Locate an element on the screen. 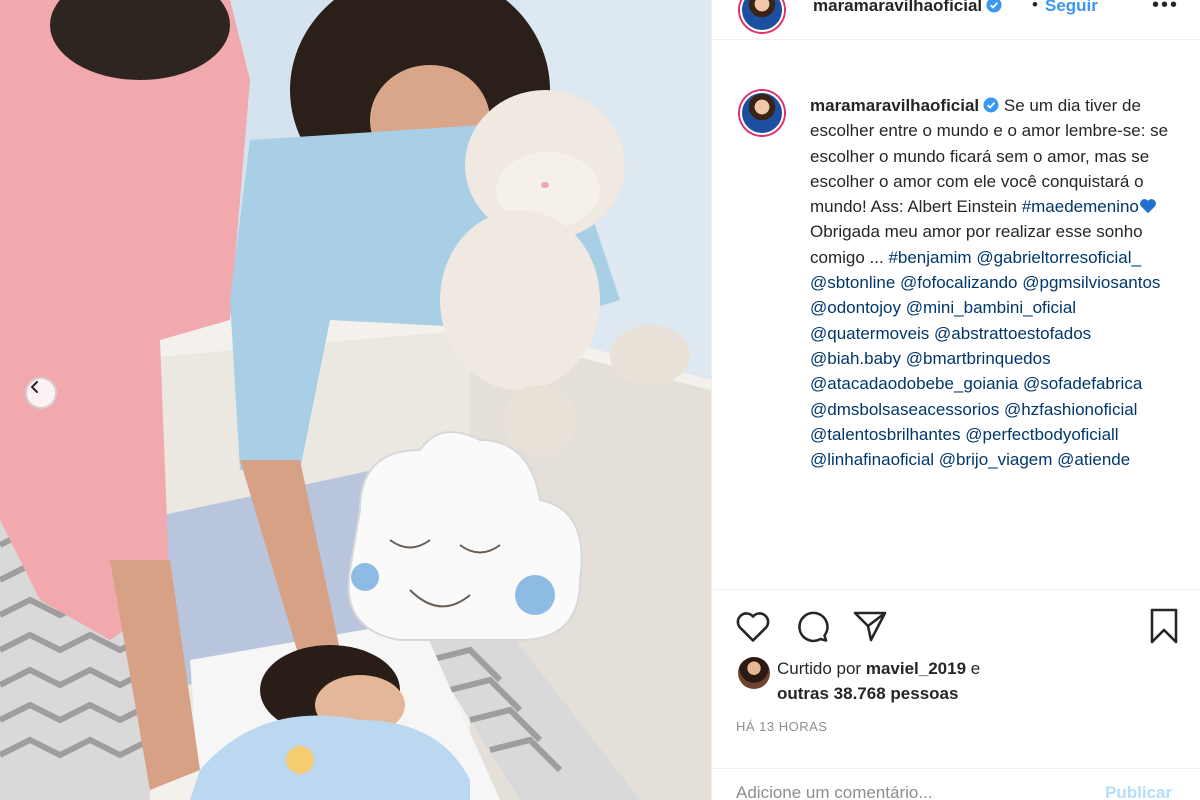  caption-username: maramaravilhaoficial is located at coordinates (904, 105).